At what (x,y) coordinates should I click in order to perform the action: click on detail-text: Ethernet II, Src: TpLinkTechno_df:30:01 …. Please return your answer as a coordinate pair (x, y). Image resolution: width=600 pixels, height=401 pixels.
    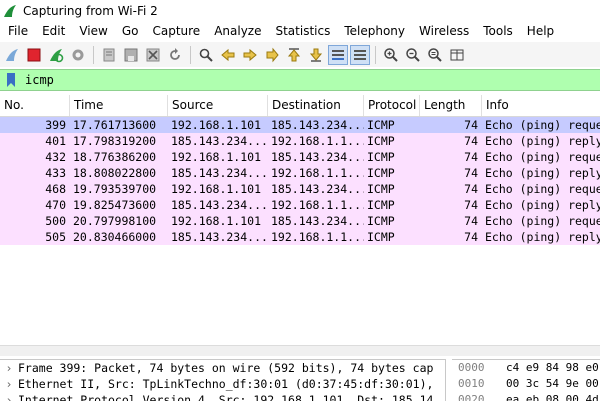
    Looking at the image, I should click on (226, 384).